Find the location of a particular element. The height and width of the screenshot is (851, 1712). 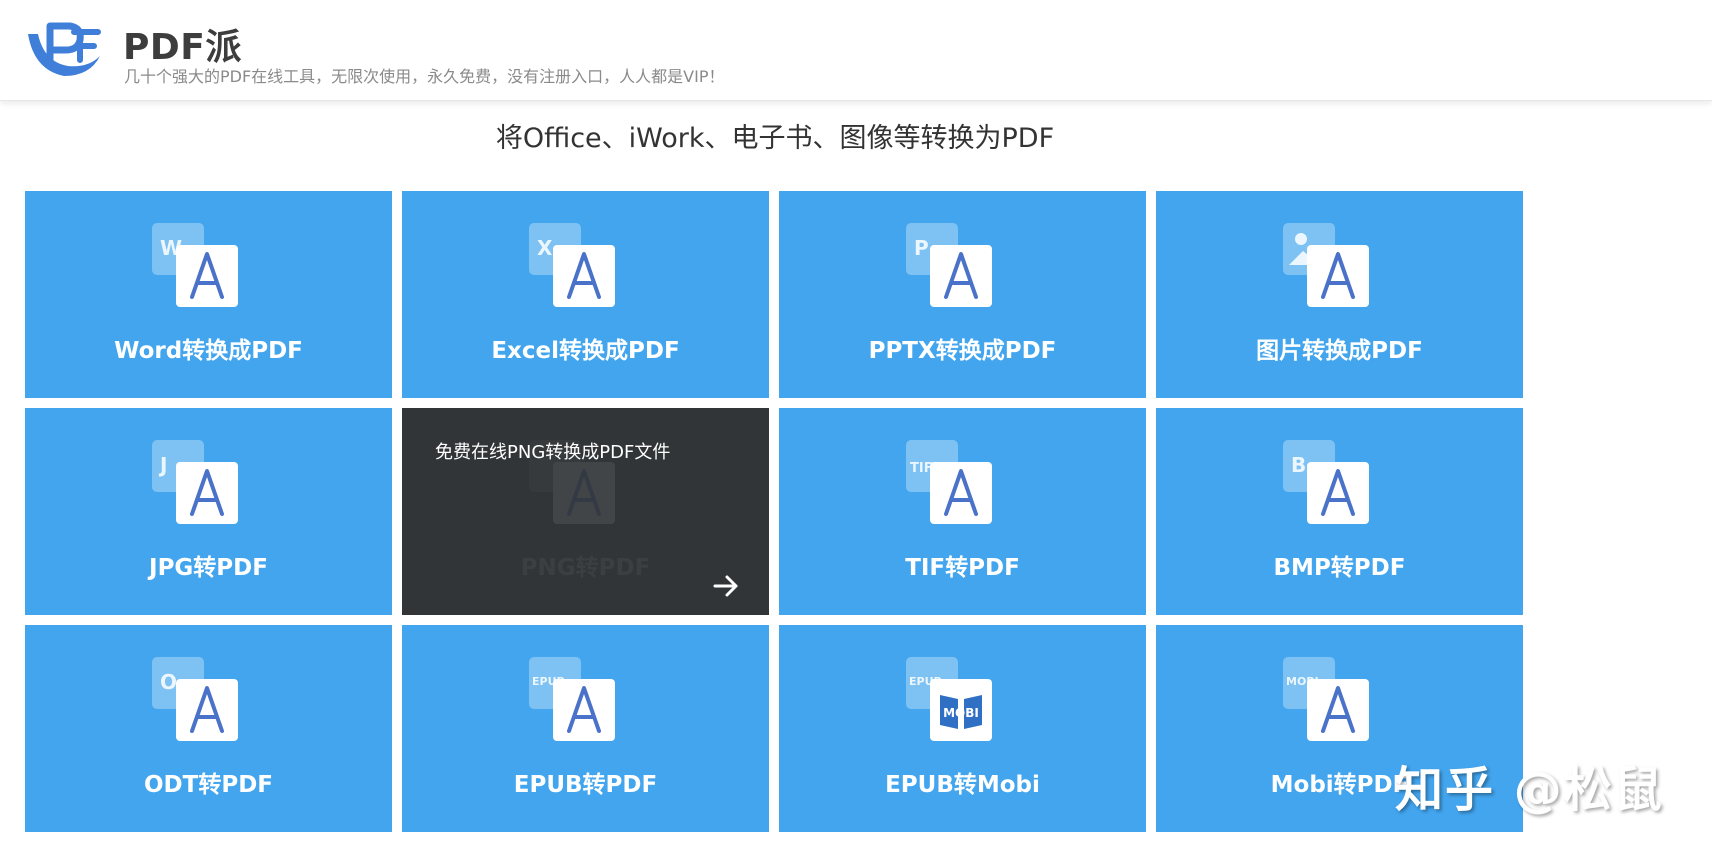

tile-label: 图片转换成PDF is located at coordinates (1339, 351).